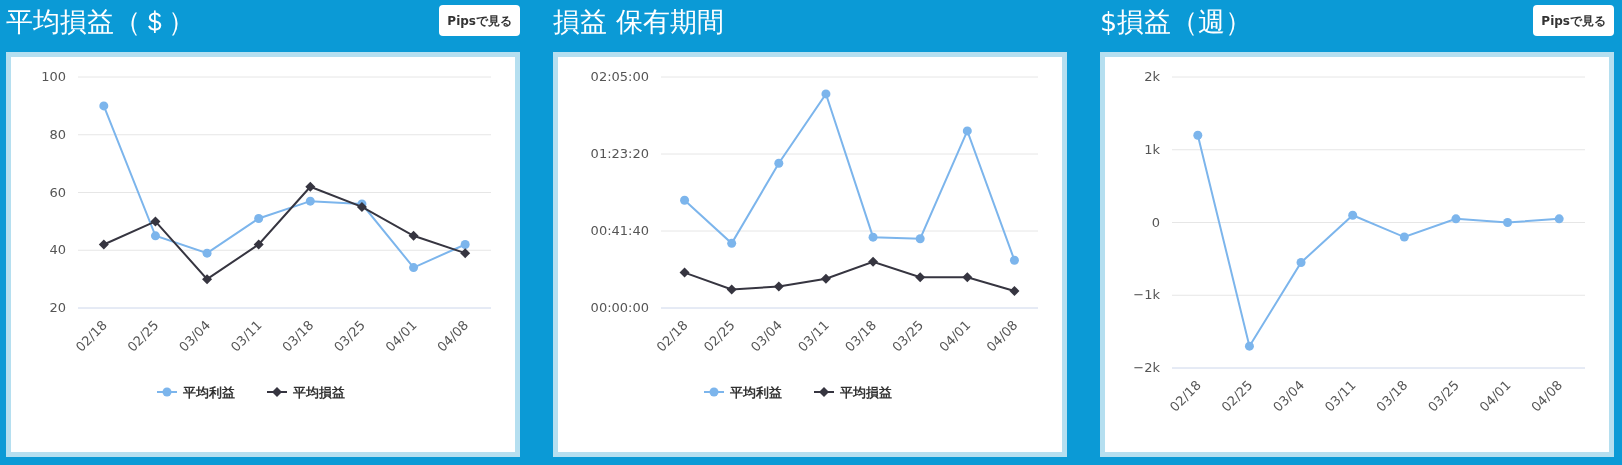  What do you see at coordinates (57, 134) in the screenshot?
I see `axis-label: 80` at bounding box center [57, 134].